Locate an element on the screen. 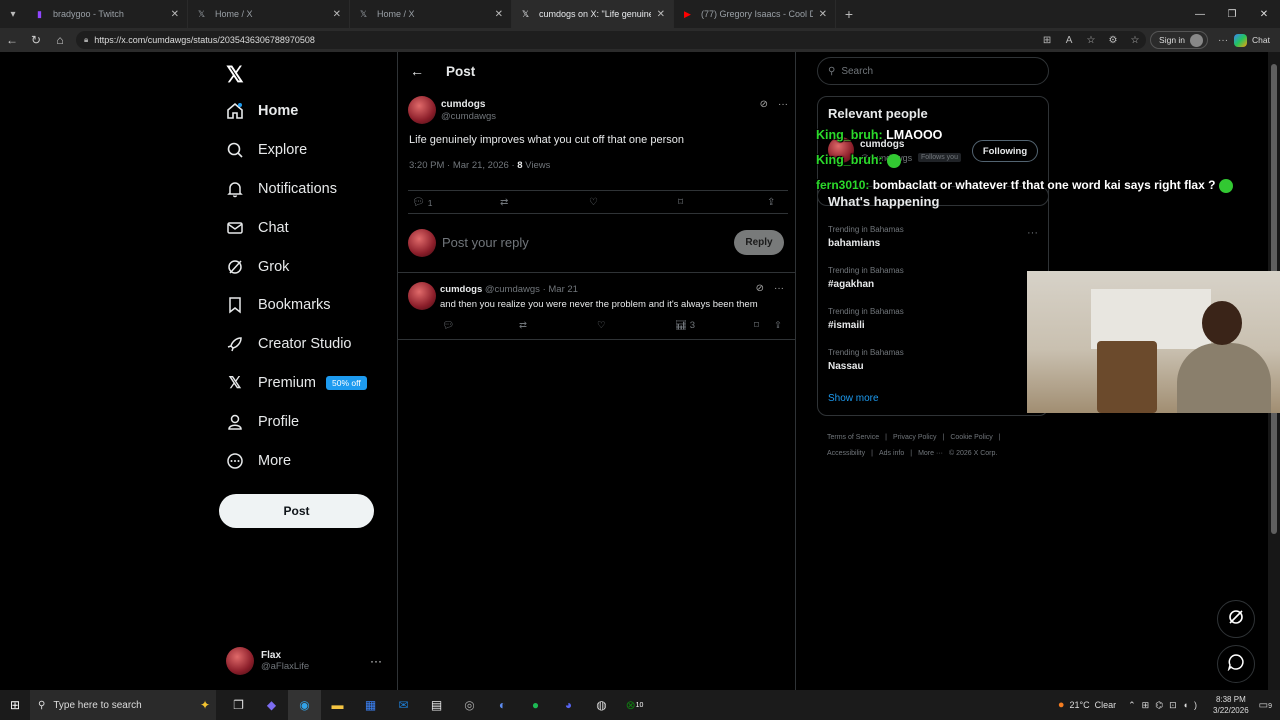 This screenshot has width=1280, height=720. notifications-icon: ▭9 is located at coordinates (1265, 705).